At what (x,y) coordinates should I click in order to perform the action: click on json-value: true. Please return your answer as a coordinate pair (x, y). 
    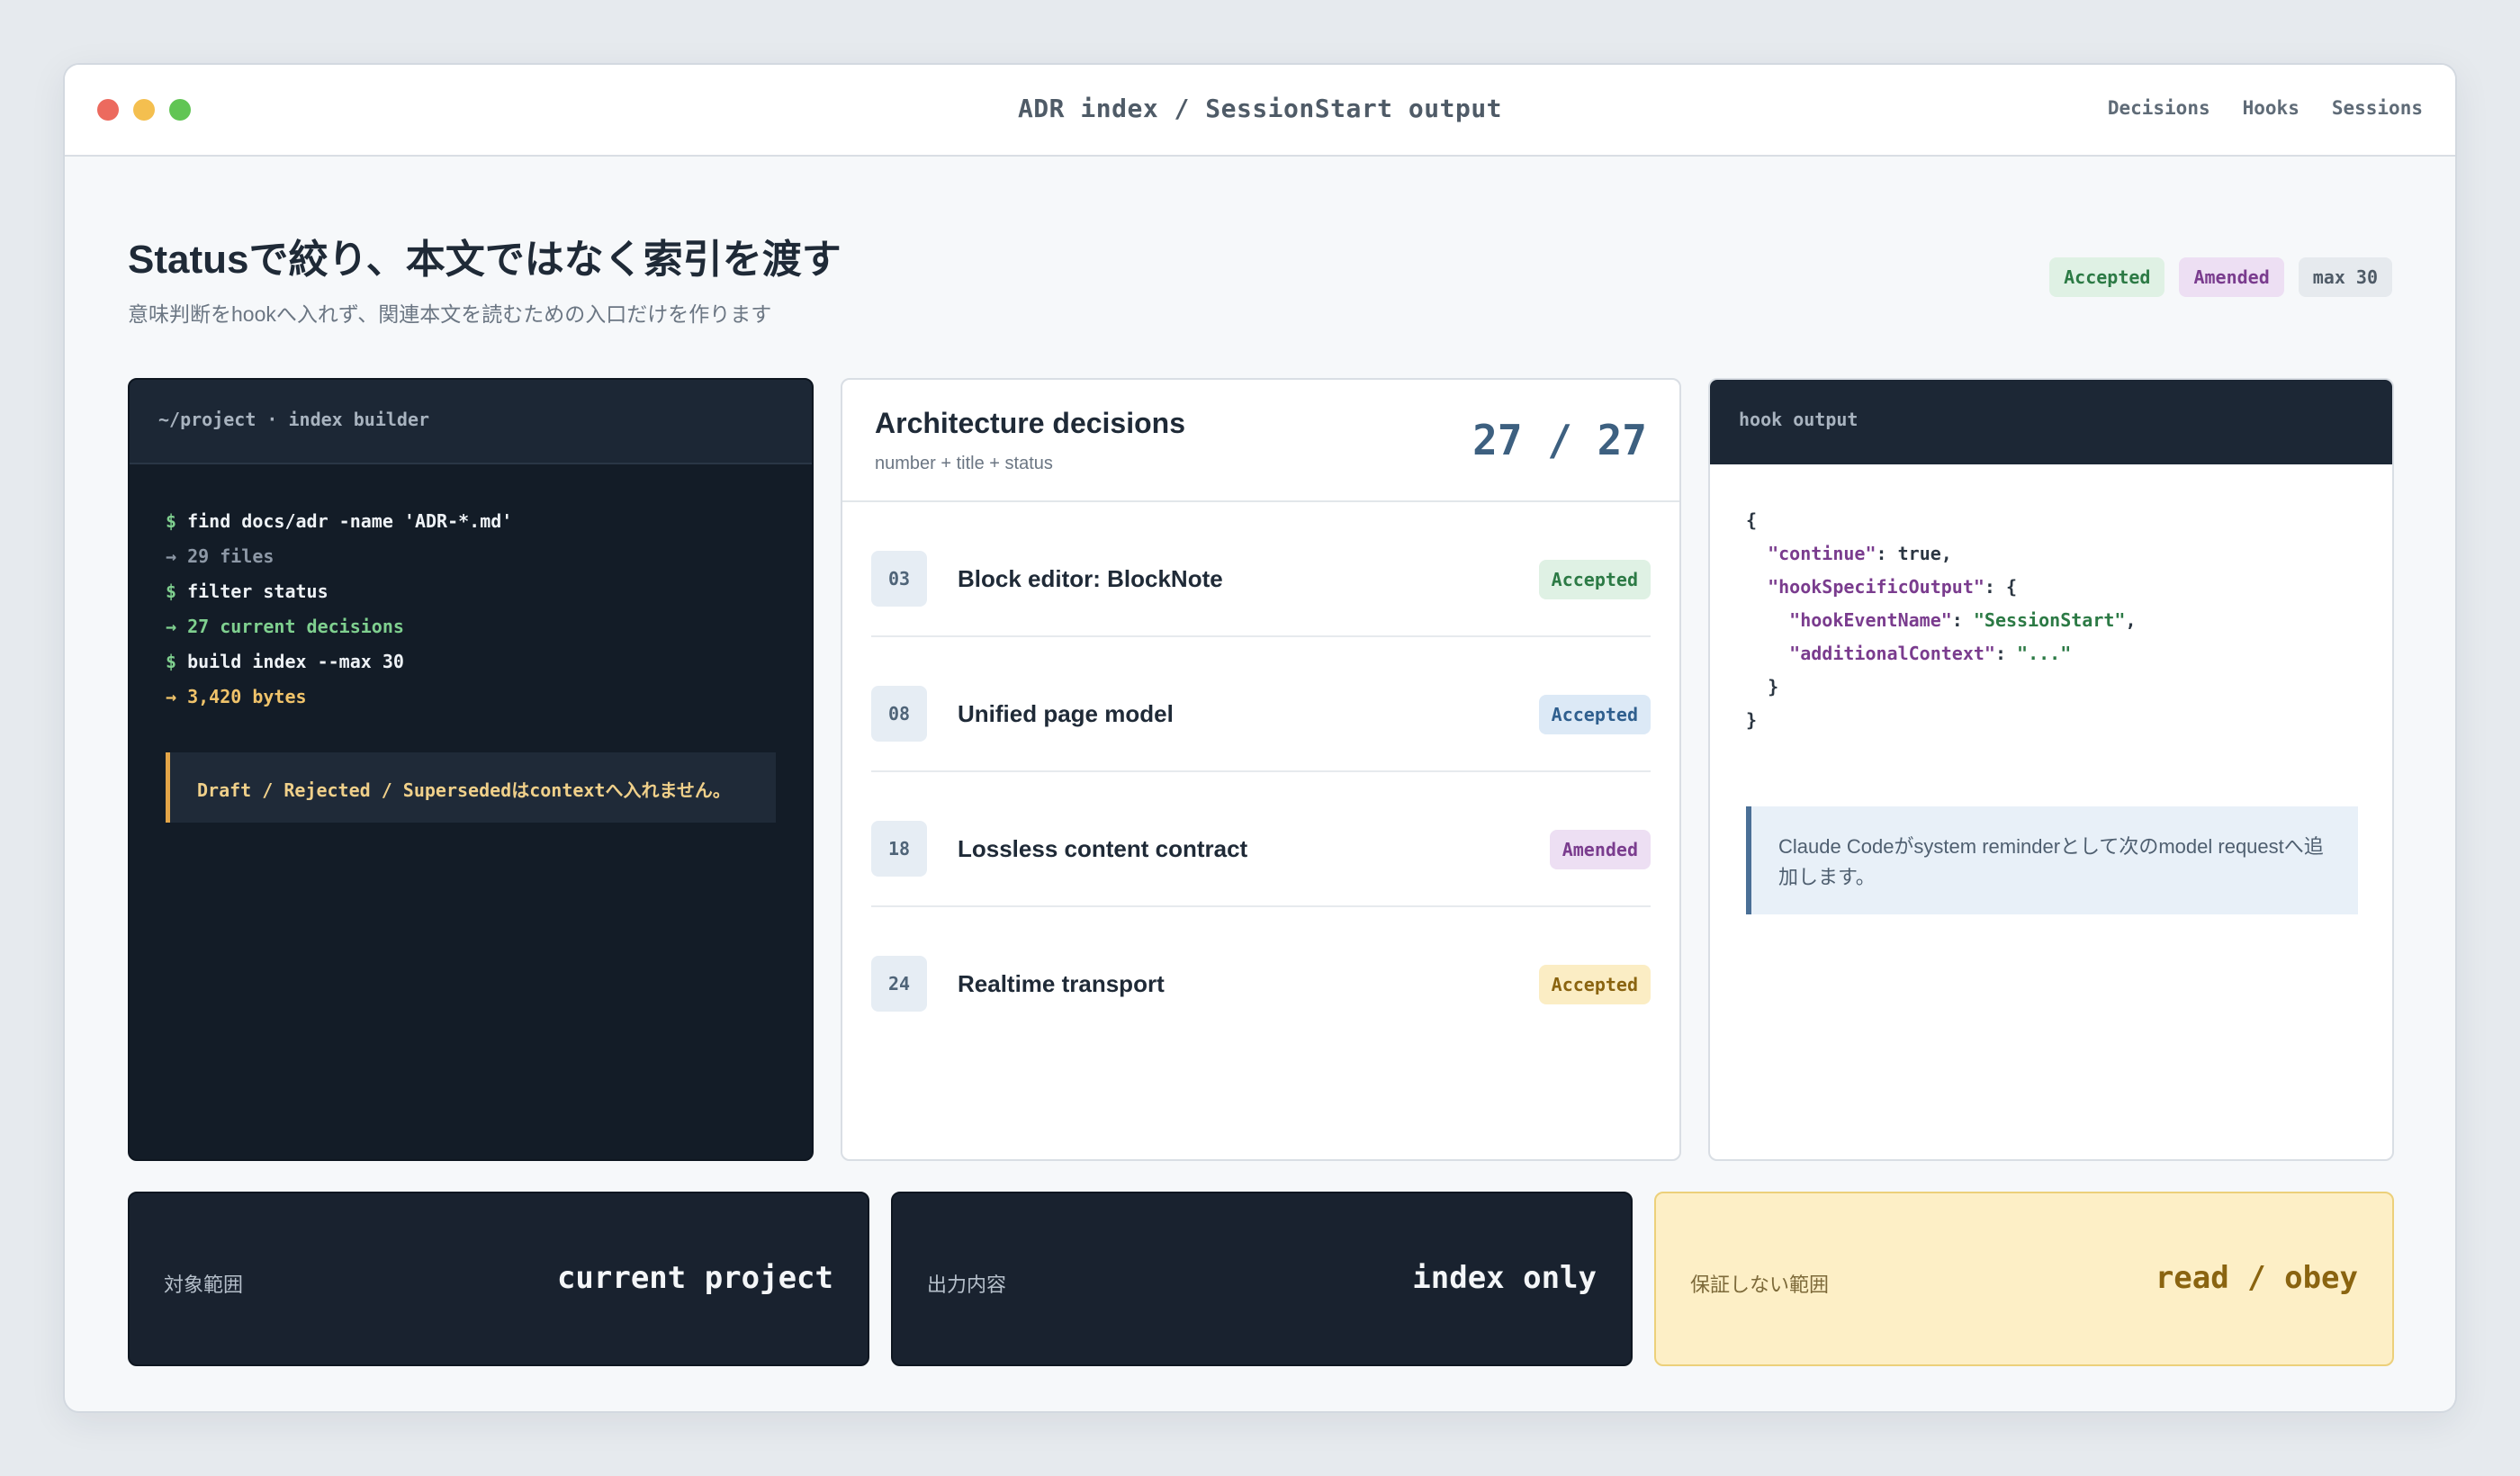
    Looking at the image, I should click on (1919, 553).